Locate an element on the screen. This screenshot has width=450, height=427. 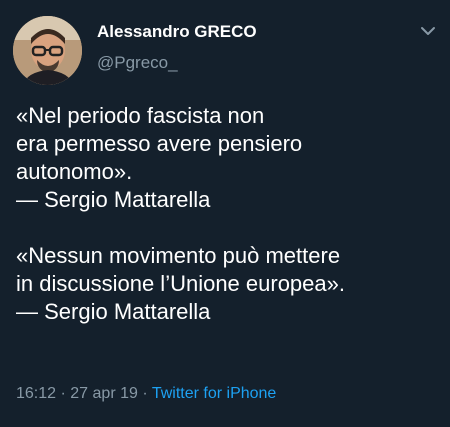
handle: @Pgreco_ is located at coordinates (137, 63).